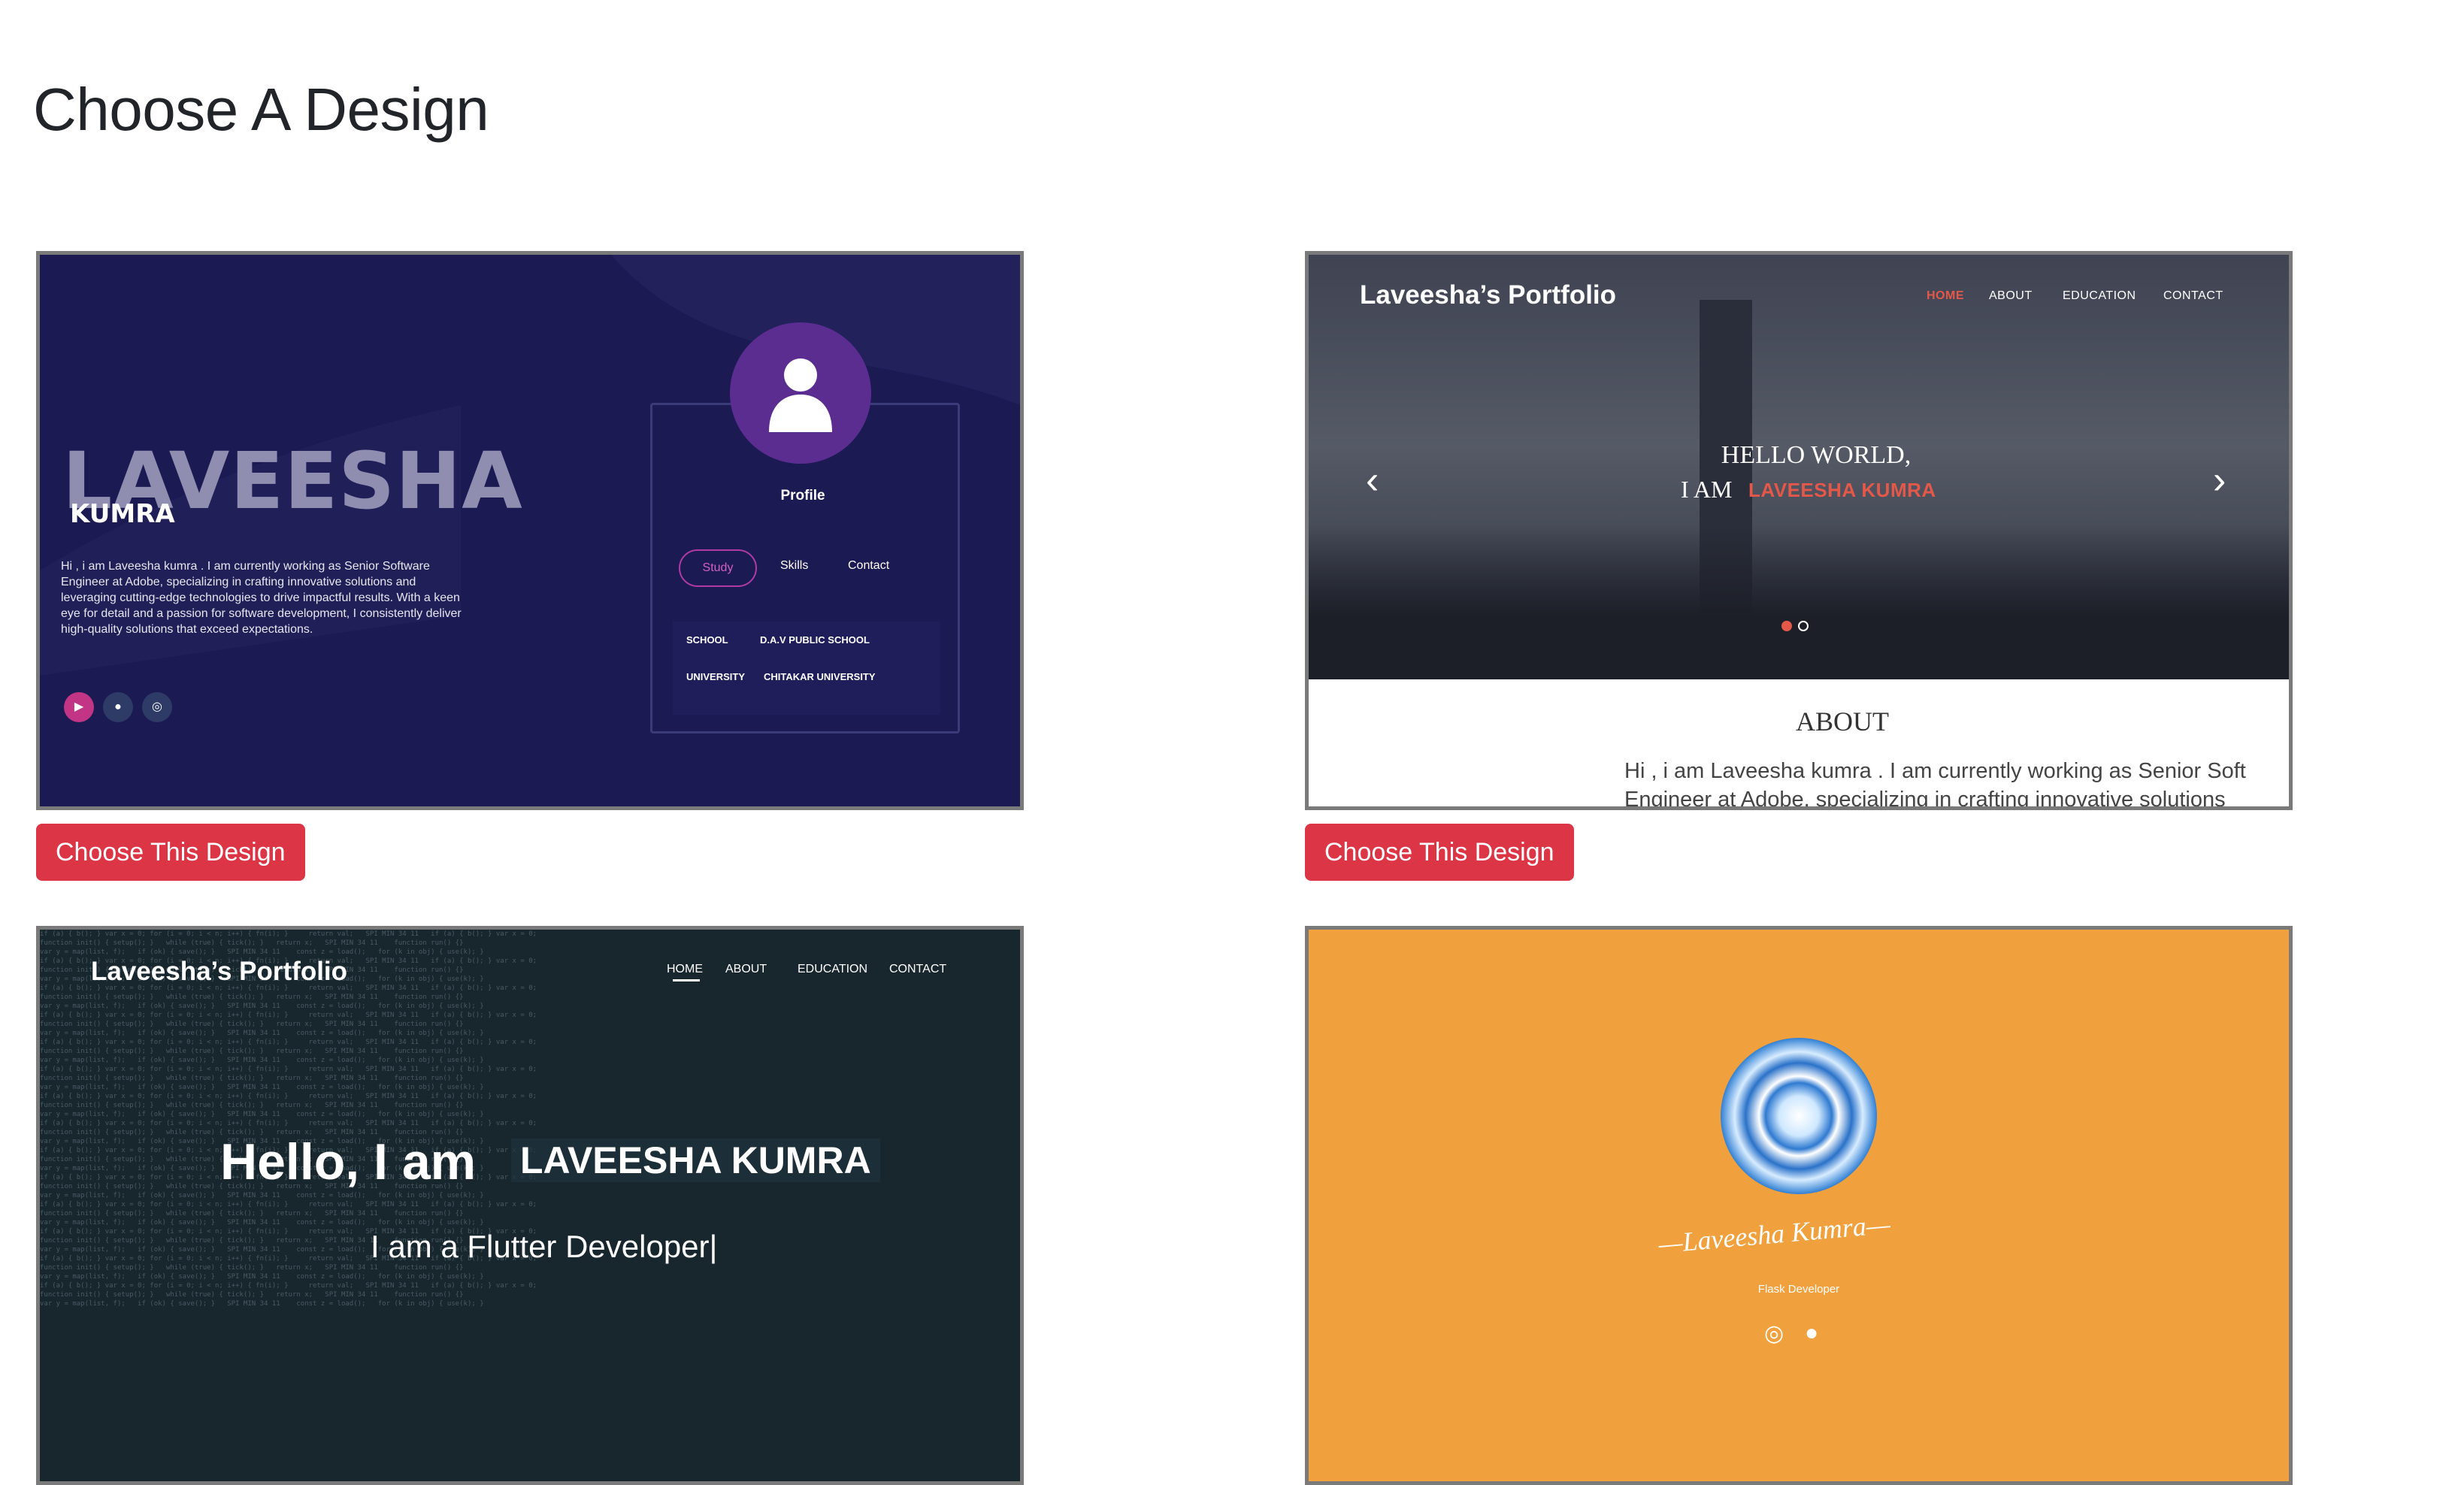 The image size is (2464, 1485). I want to click on hero-last-name: KUMRA, so click(122, 514).